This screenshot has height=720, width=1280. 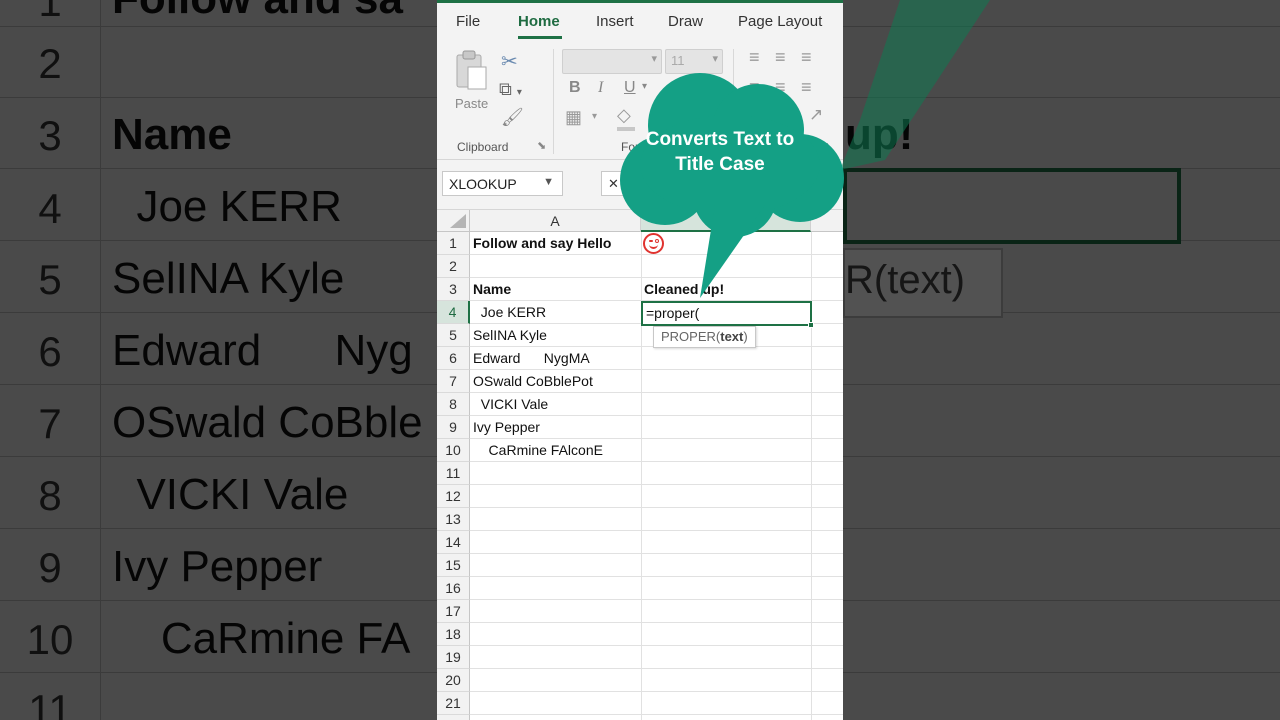 I want to click on tooltip-function-name: PROPER(, so click(x=691, y=336).